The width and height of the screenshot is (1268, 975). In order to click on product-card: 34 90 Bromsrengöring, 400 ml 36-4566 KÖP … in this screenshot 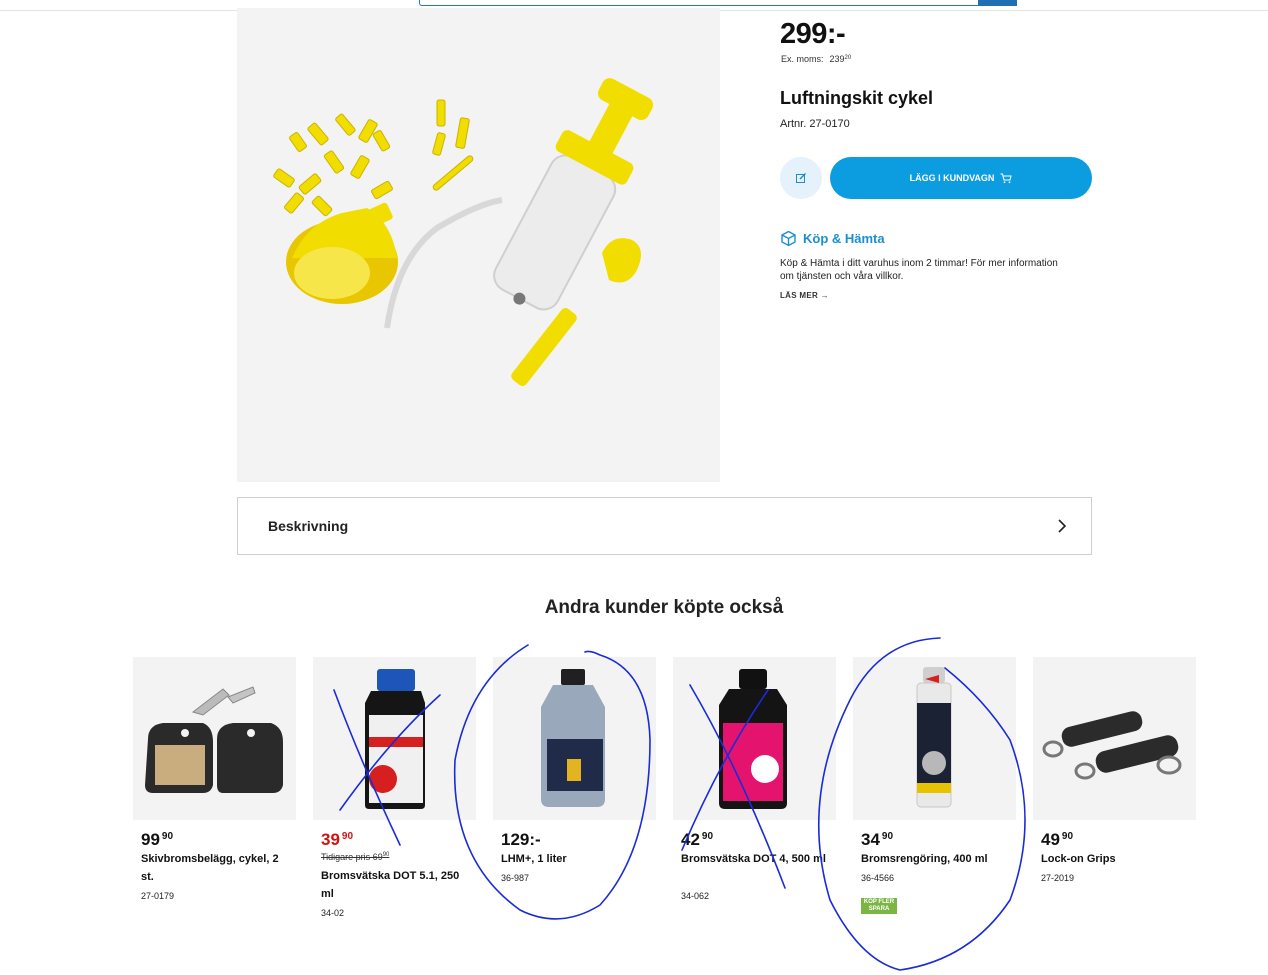, I will do `click(934, 787)`.